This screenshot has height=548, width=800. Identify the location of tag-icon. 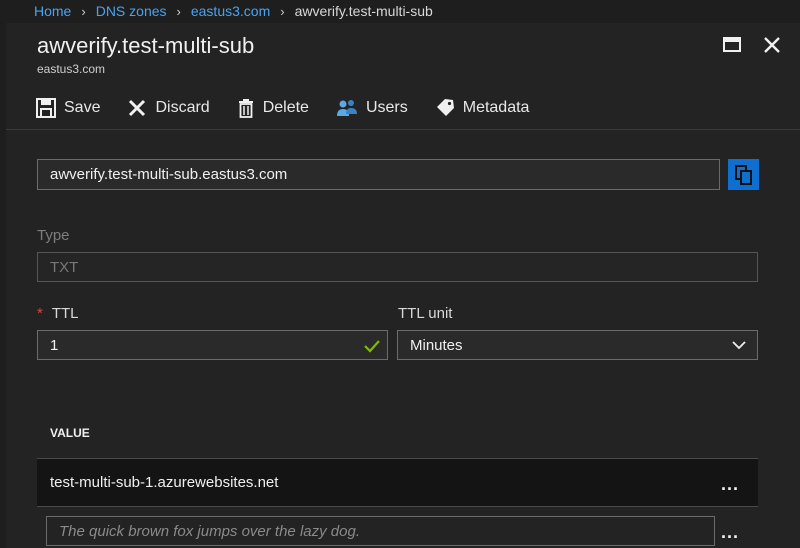
(445, 107).